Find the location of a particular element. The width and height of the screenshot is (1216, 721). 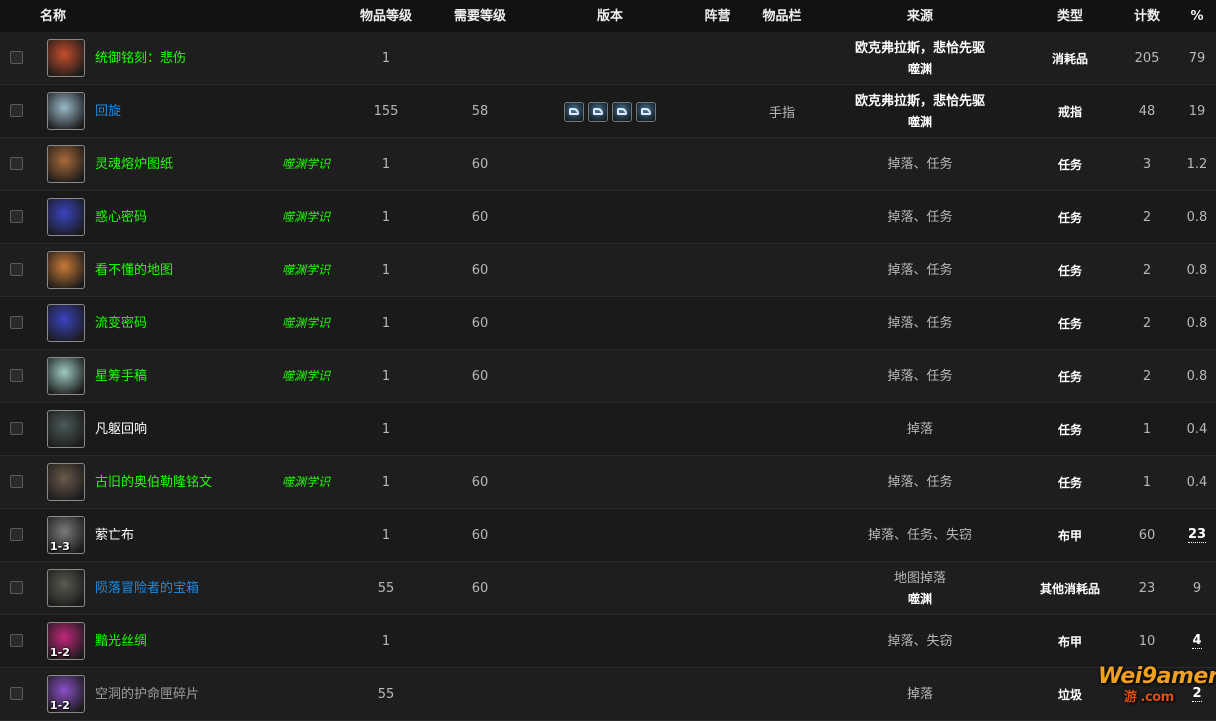

source-cell: 掉落、失窃 is located at coordinates (920, 641).